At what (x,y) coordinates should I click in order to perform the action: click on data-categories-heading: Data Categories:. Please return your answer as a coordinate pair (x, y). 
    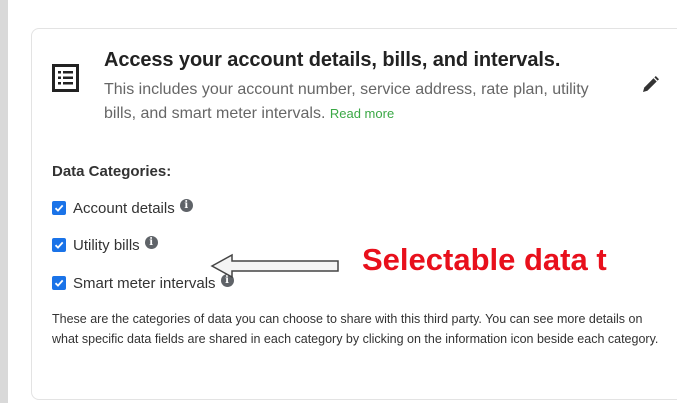
    Looking at the image, I should click on (112, 171).